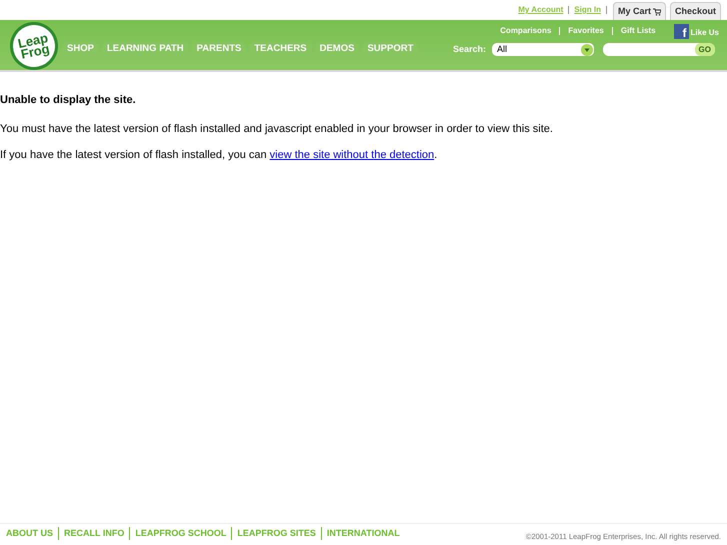 This screenshot has height=545, width=727. Describe the element at coordinates (276, 533) in the screenshot. I see `footer-link: LEAPFROG SITES` at that location.